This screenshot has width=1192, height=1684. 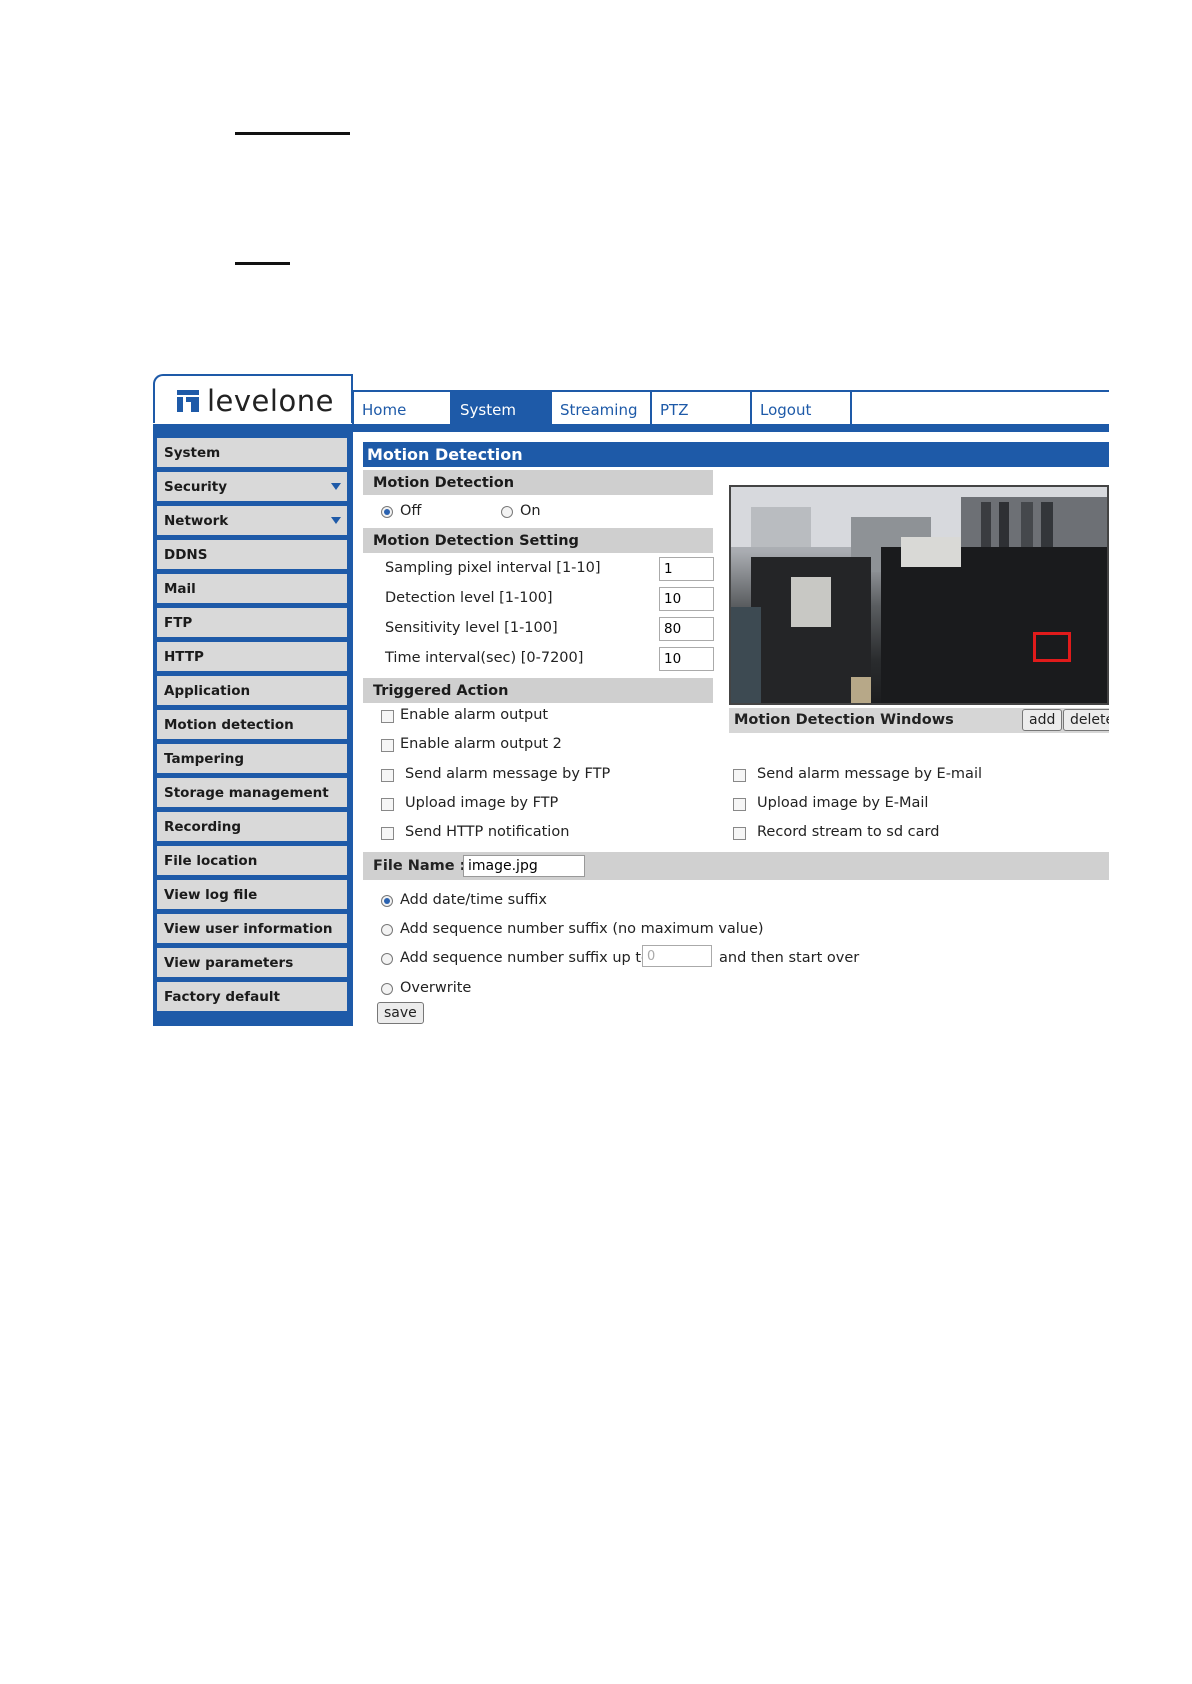 What do you see at coordinates (387, 989) in the screenshot?
I see `overwrite-radio` at bounding box center [387, 989].